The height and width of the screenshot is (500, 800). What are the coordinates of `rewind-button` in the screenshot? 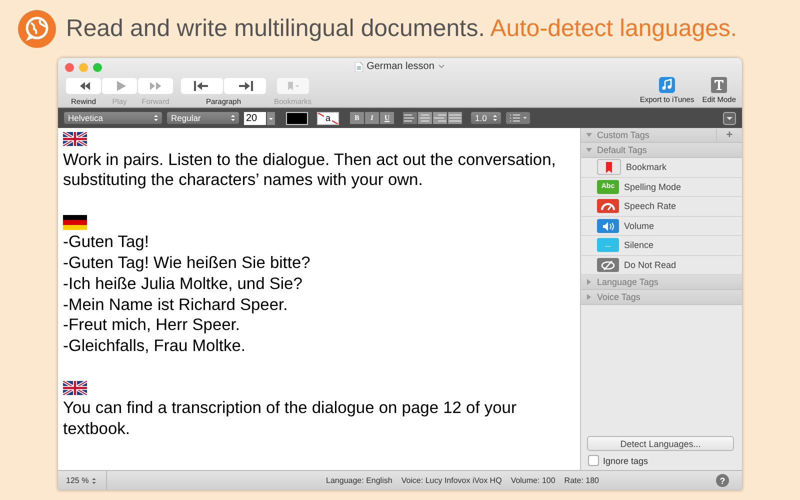 It's located at (83, 86).